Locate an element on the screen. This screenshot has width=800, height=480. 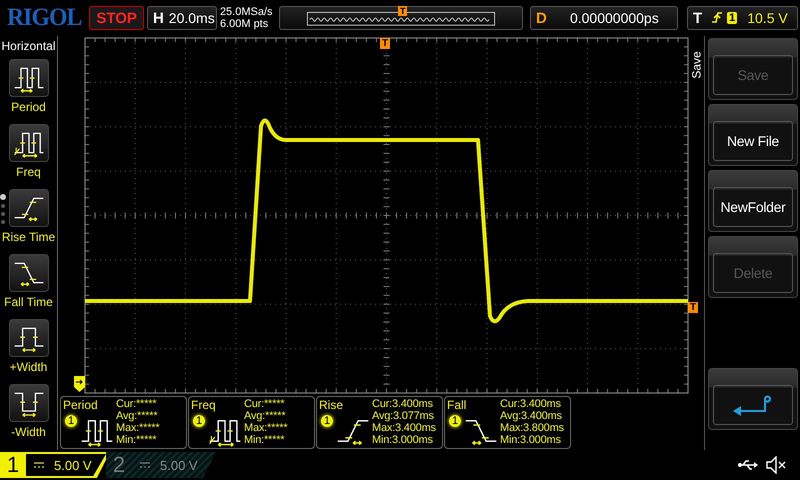
softkey-button: NewFolder is located at coordinates (753, 201).